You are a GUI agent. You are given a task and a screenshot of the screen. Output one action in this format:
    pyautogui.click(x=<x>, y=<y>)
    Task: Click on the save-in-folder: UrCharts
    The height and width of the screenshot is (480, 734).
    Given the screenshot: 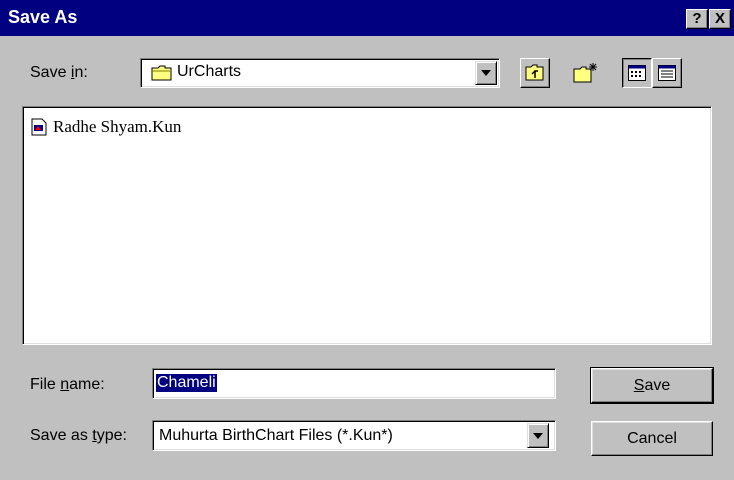 What is the action you would take?
    pyautogui.click(x=209, y=71)
    